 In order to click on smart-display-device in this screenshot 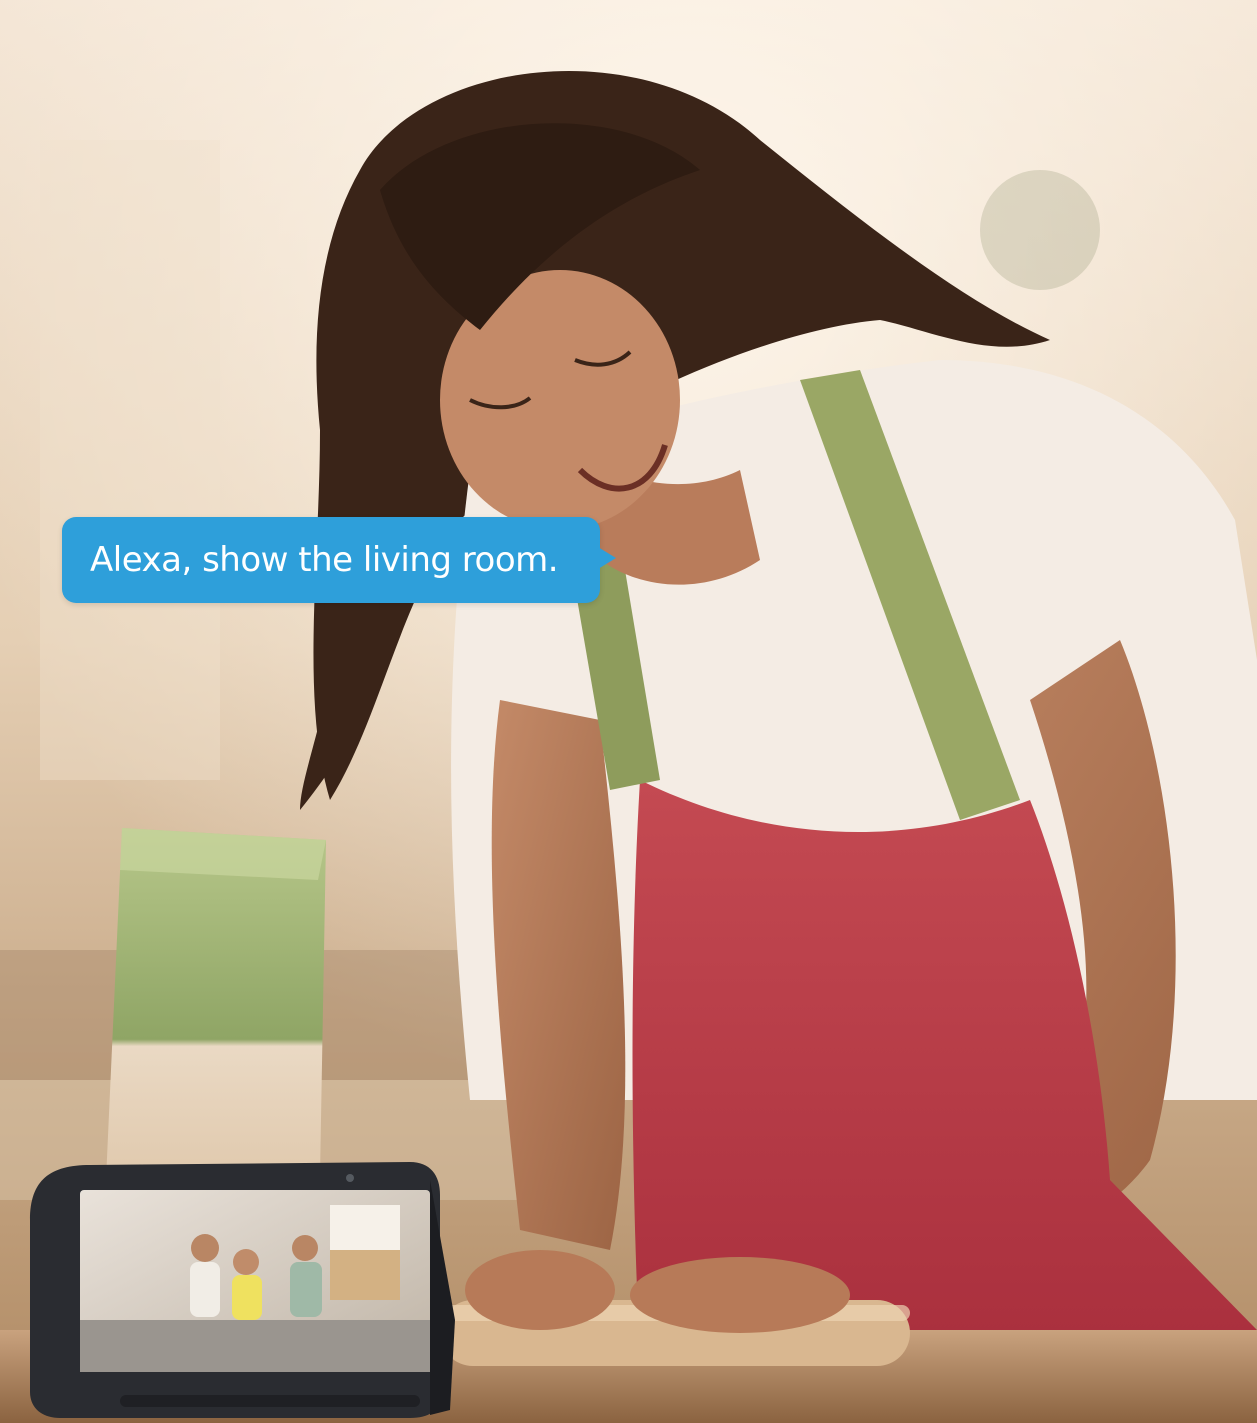, I will do `click(242, 1290)`.